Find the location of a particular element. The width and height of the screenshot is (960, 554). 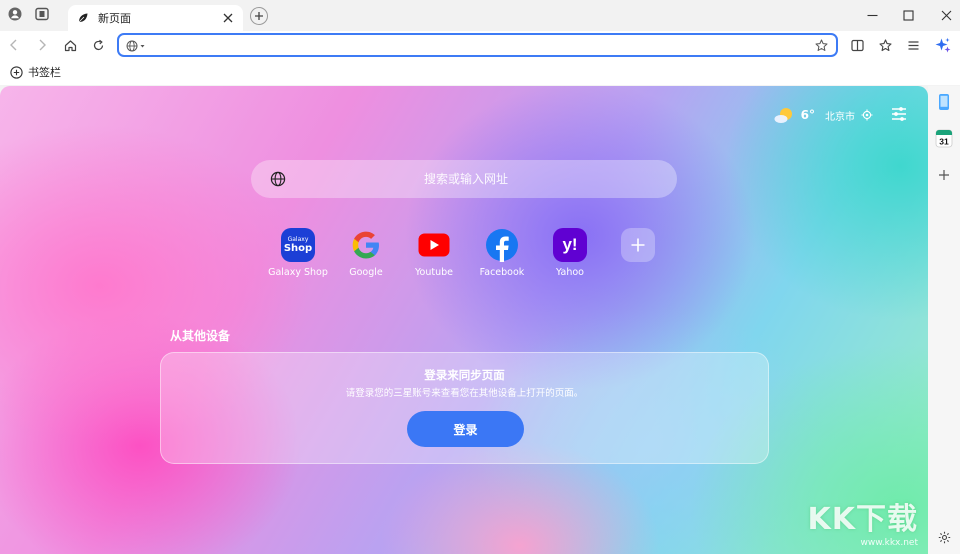

login-button: 登录 is located at coordinates (465, 429).